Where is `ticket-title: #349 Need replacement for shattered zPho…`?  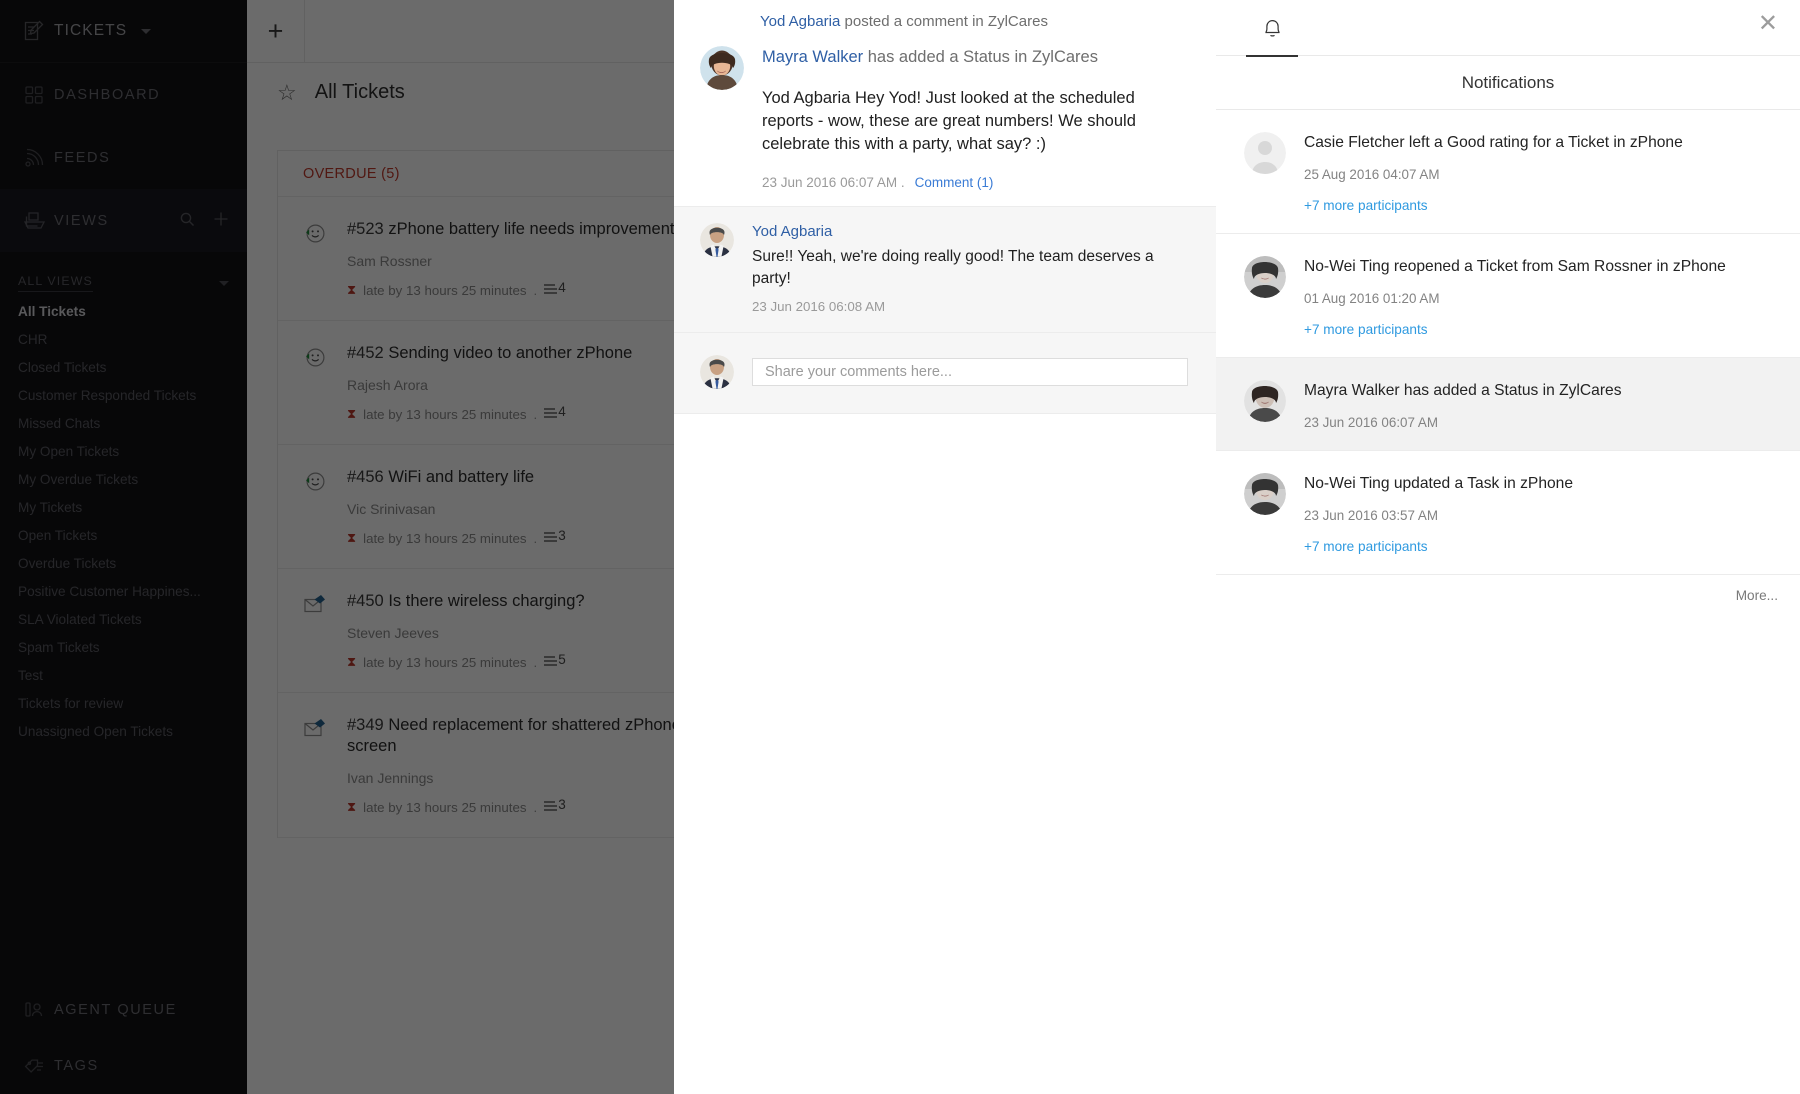
ticket-title: #349 Need replacement for shattered zPho… is located at coordinates (534, 736).